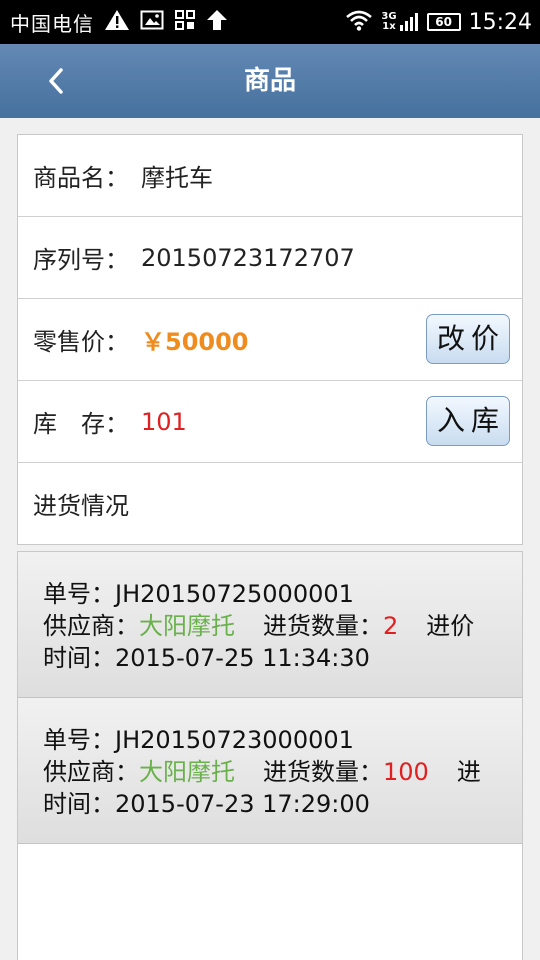 The width and height of the screenshot is (540, 960). I want to click on image-notification-icon, so click(152, 22).